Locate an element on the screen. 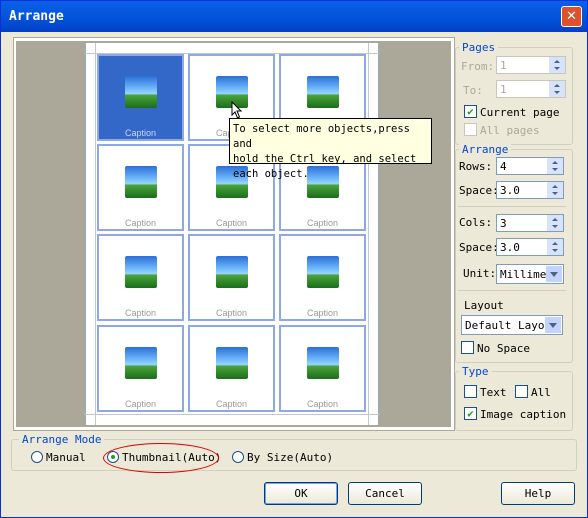 The height and width of the screenshot is (518, 588). to-spinner: 1 is located at coordinates (531, 89).